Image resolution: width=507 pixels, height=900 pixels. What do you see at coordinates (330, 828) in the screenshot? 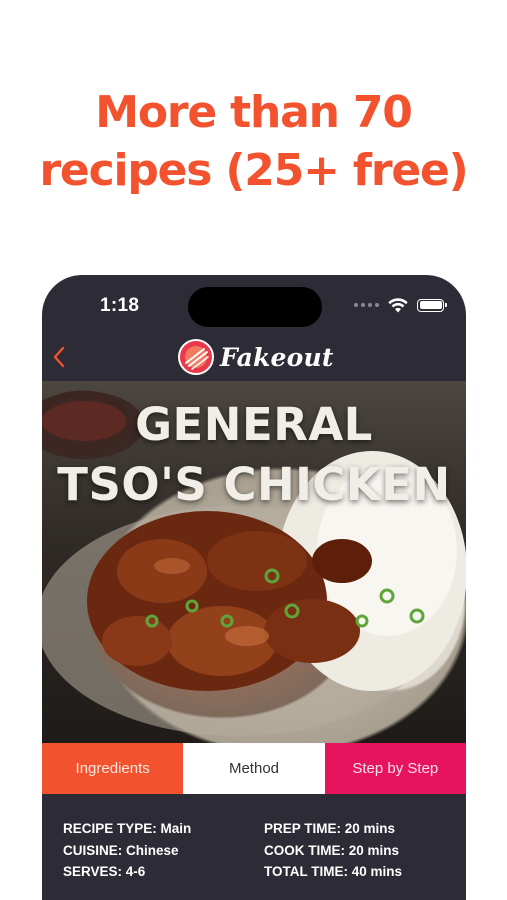
I see `prep-time: PREP TIME: 20 mins` at bounding box center [330, 828].